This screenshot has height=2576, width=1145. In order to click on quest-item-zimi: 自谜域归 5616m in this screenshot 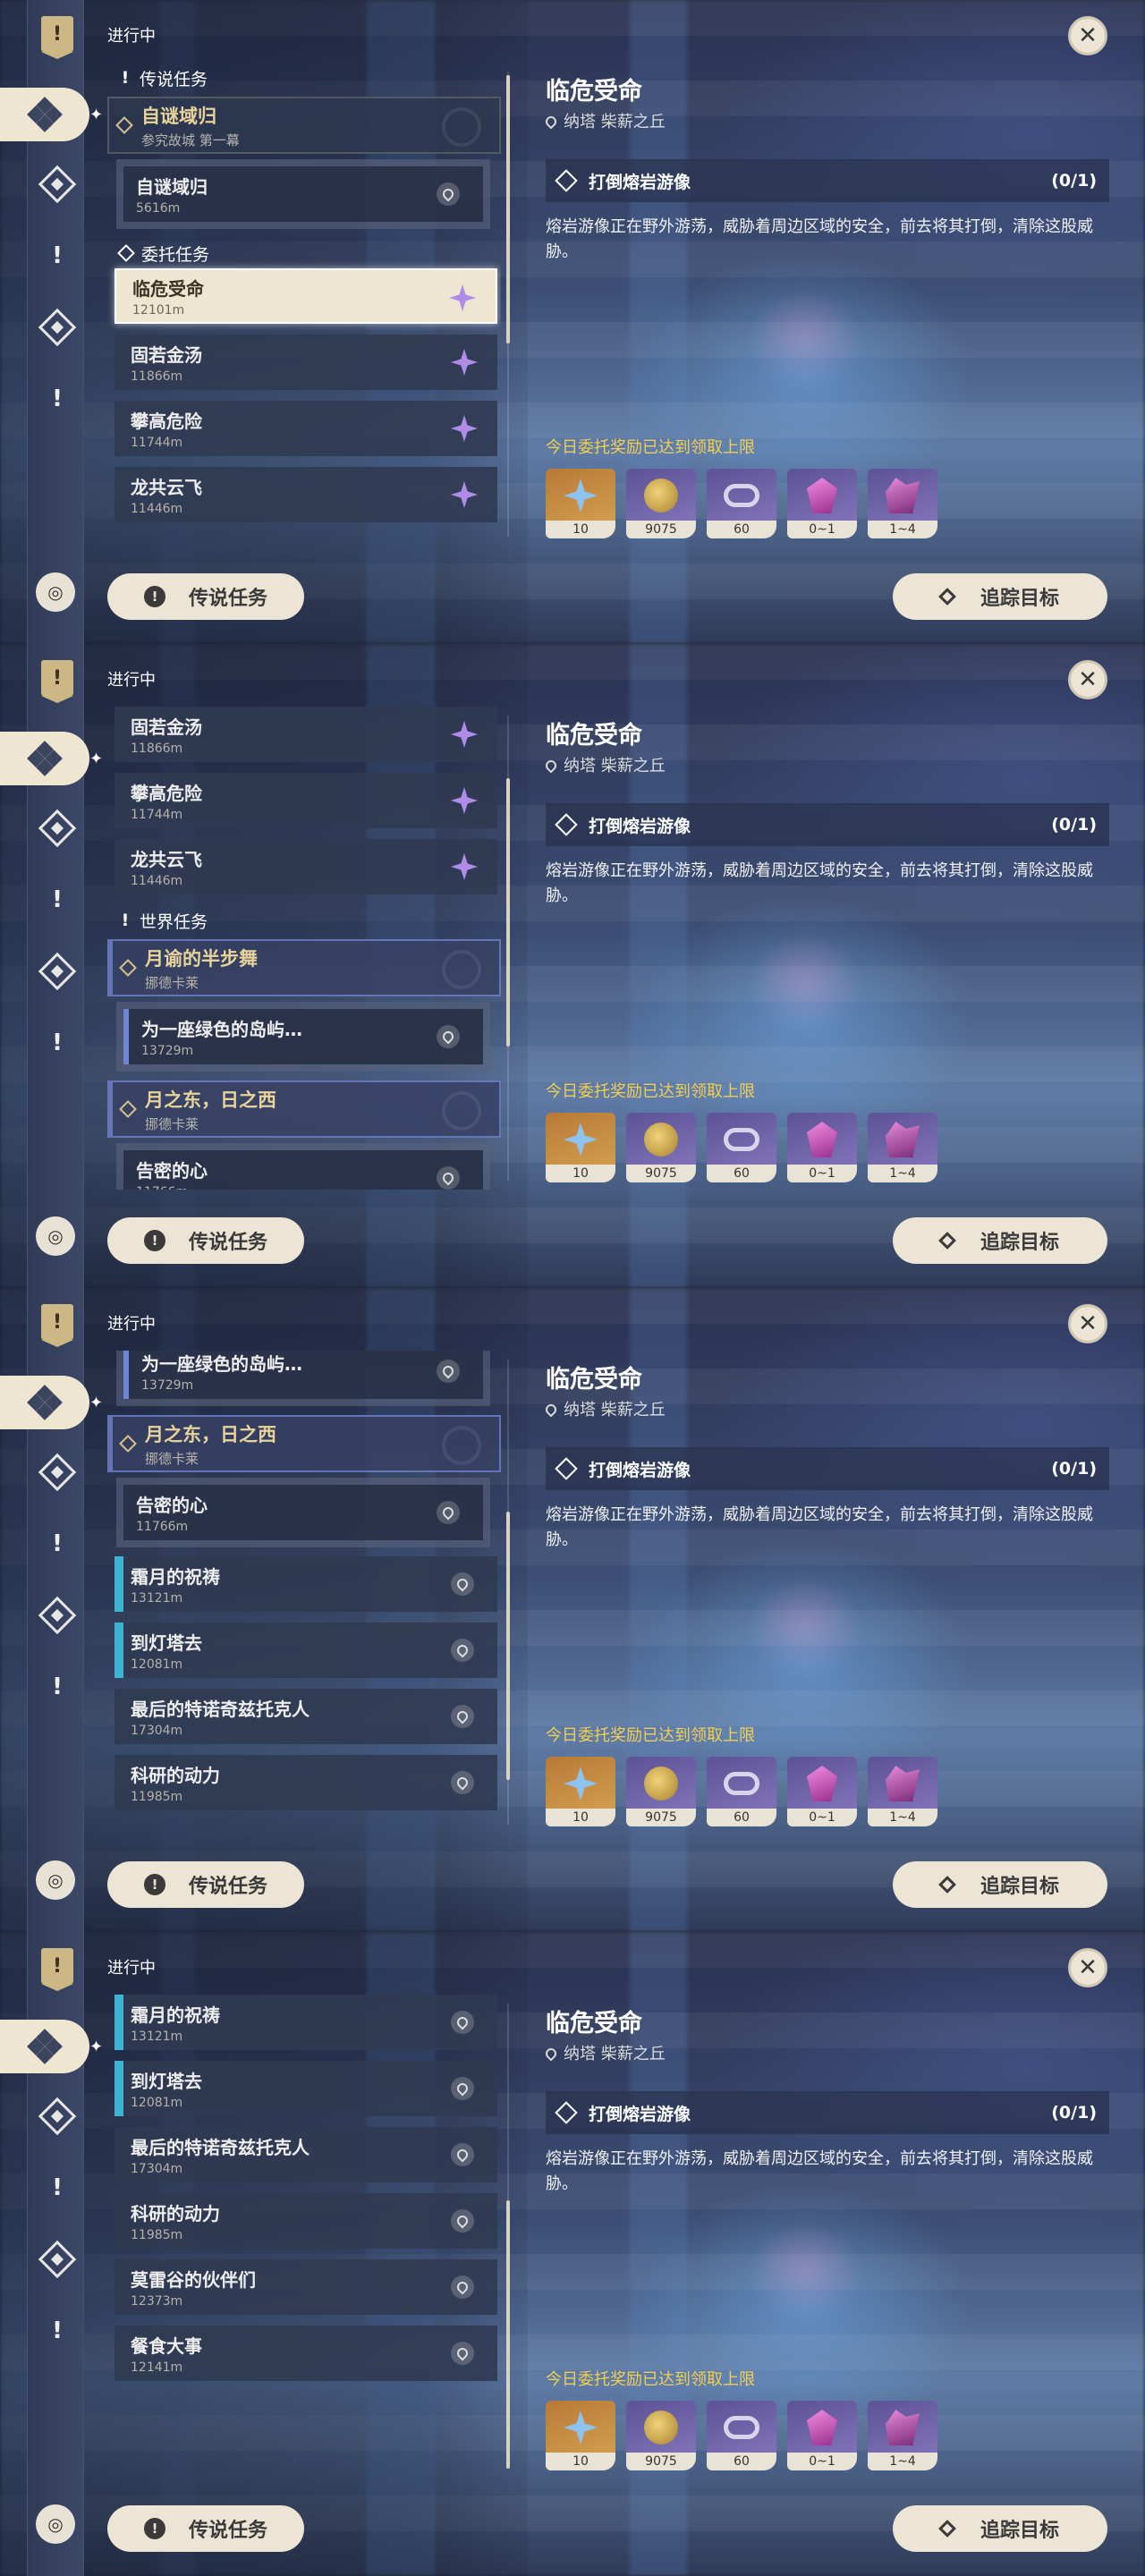, I will do `click(303, 194)`.